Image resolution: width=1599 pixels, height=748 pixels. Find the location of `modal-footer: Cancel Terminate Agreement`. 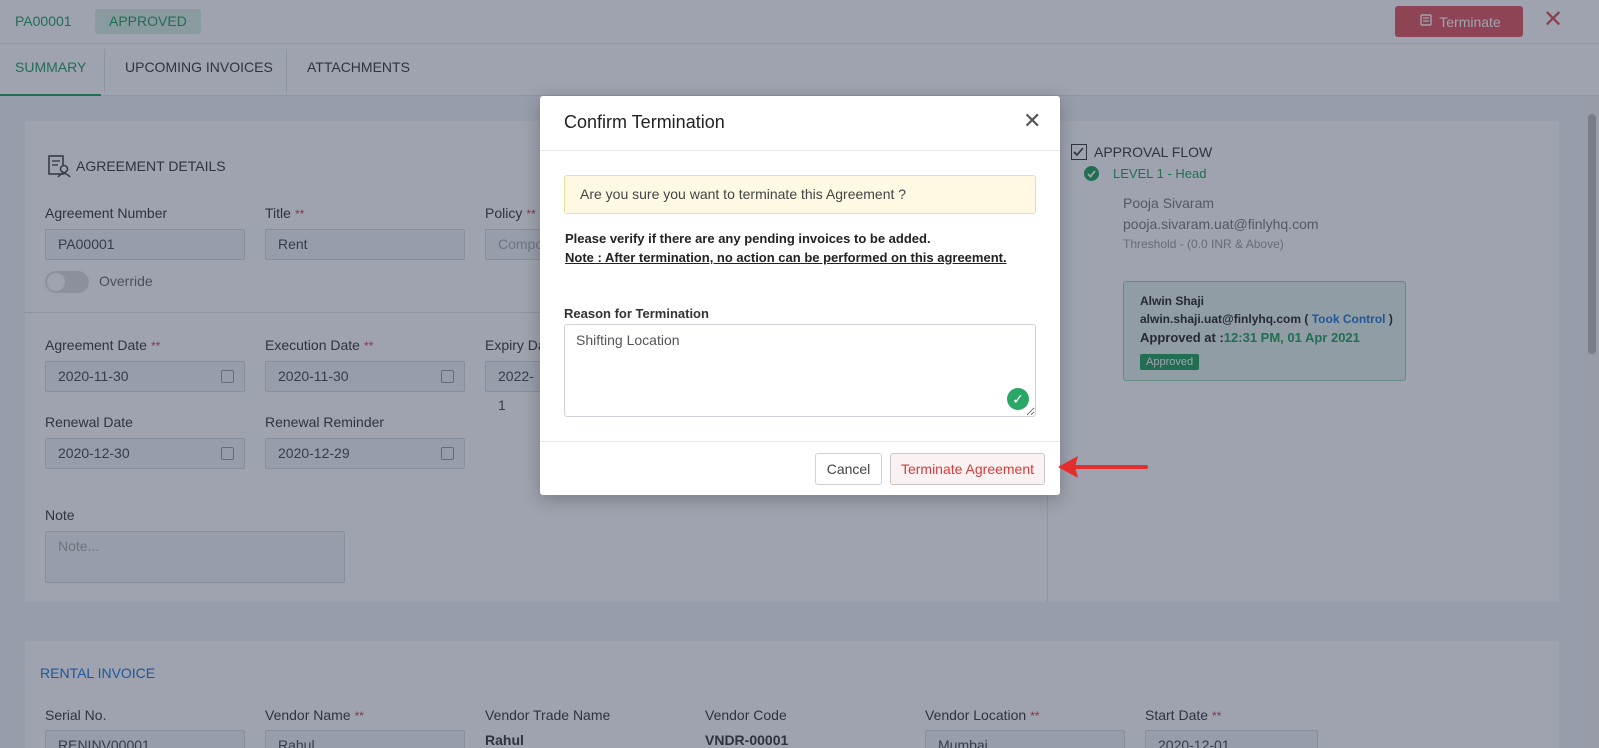

modal-footer: Cancel Terminate Agreement is located at coordinates (800, 468).